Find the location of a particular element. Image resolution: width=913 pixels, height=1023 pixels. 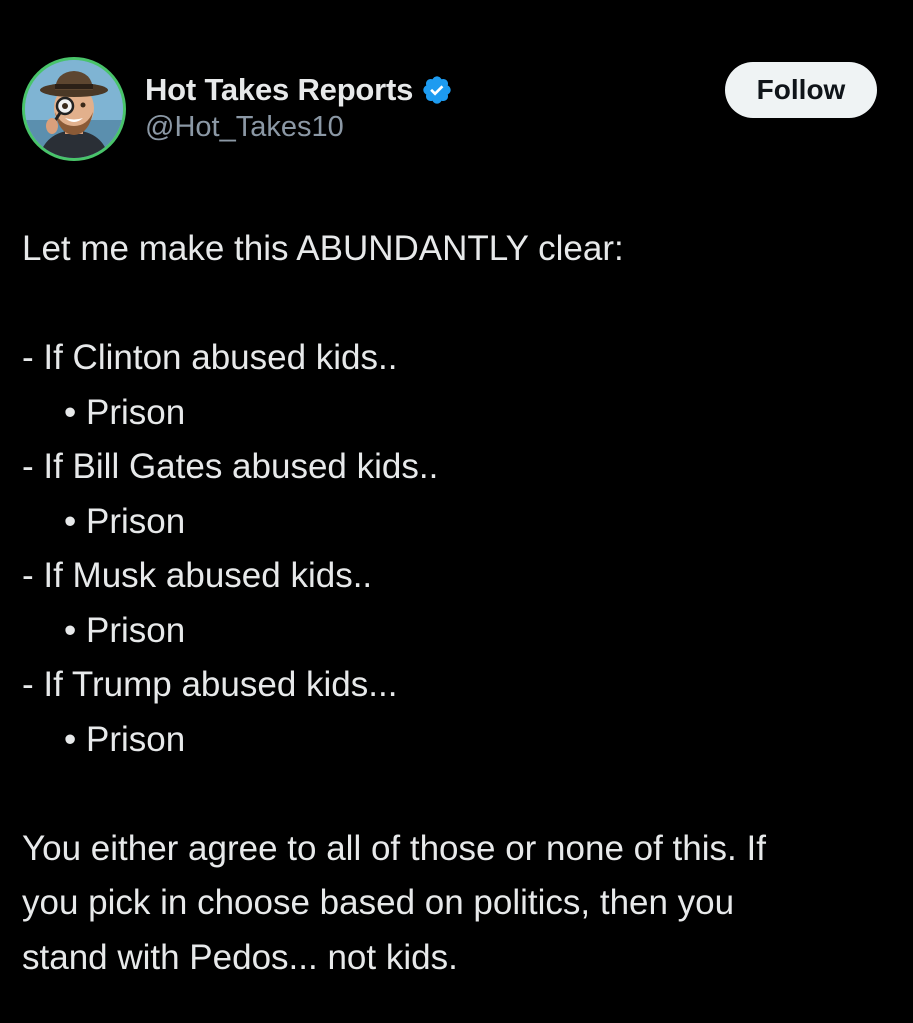

list-item-condition: - If Musk abused kids.. is located at coordinates (197, 575).